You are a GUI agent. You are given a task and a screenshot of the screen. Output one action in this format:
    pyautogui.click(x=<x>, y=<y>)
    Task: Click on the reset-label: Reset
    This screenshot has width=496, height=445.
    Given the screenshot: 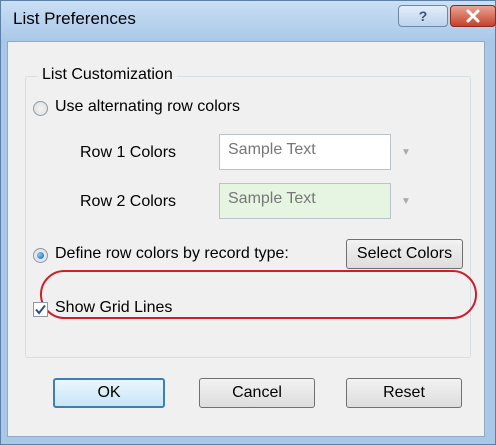 What is the action you would take?
    pyautogui.click(x=404, y=392)
    